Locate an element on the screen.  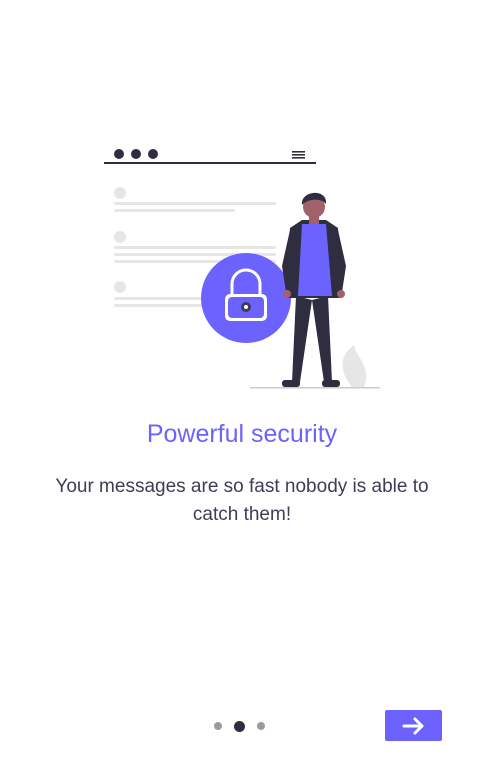
page-indicator is located at coordinates (239, 726).